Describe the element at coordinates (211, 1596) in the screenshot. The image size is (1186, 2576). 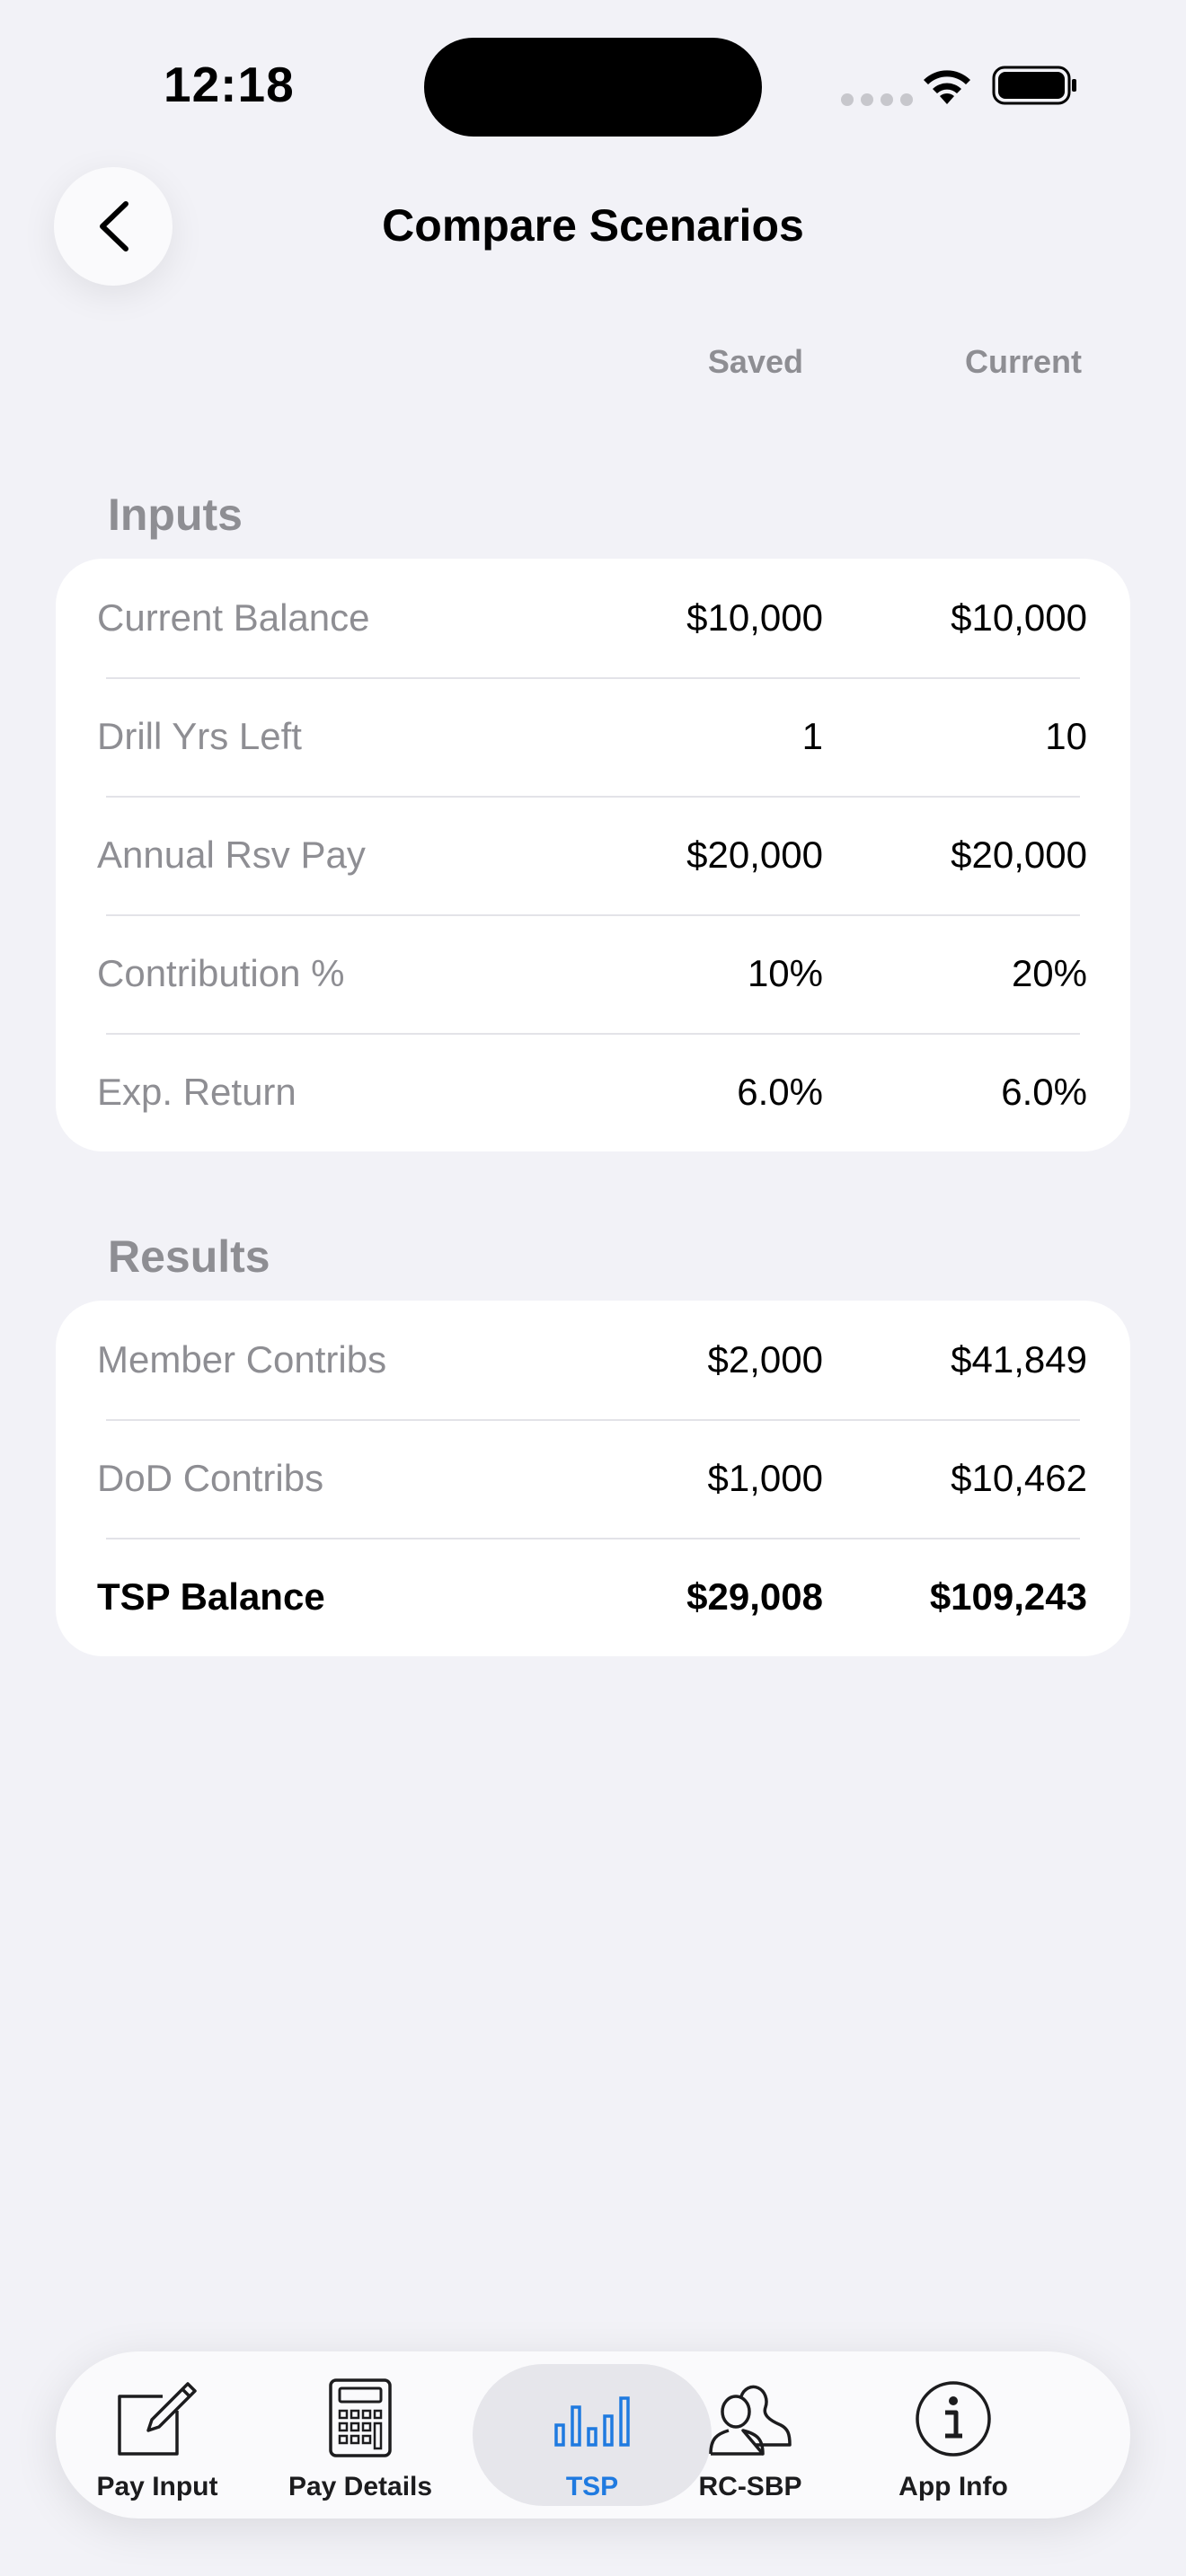
I see `row-label: TSP Balance` at that location.